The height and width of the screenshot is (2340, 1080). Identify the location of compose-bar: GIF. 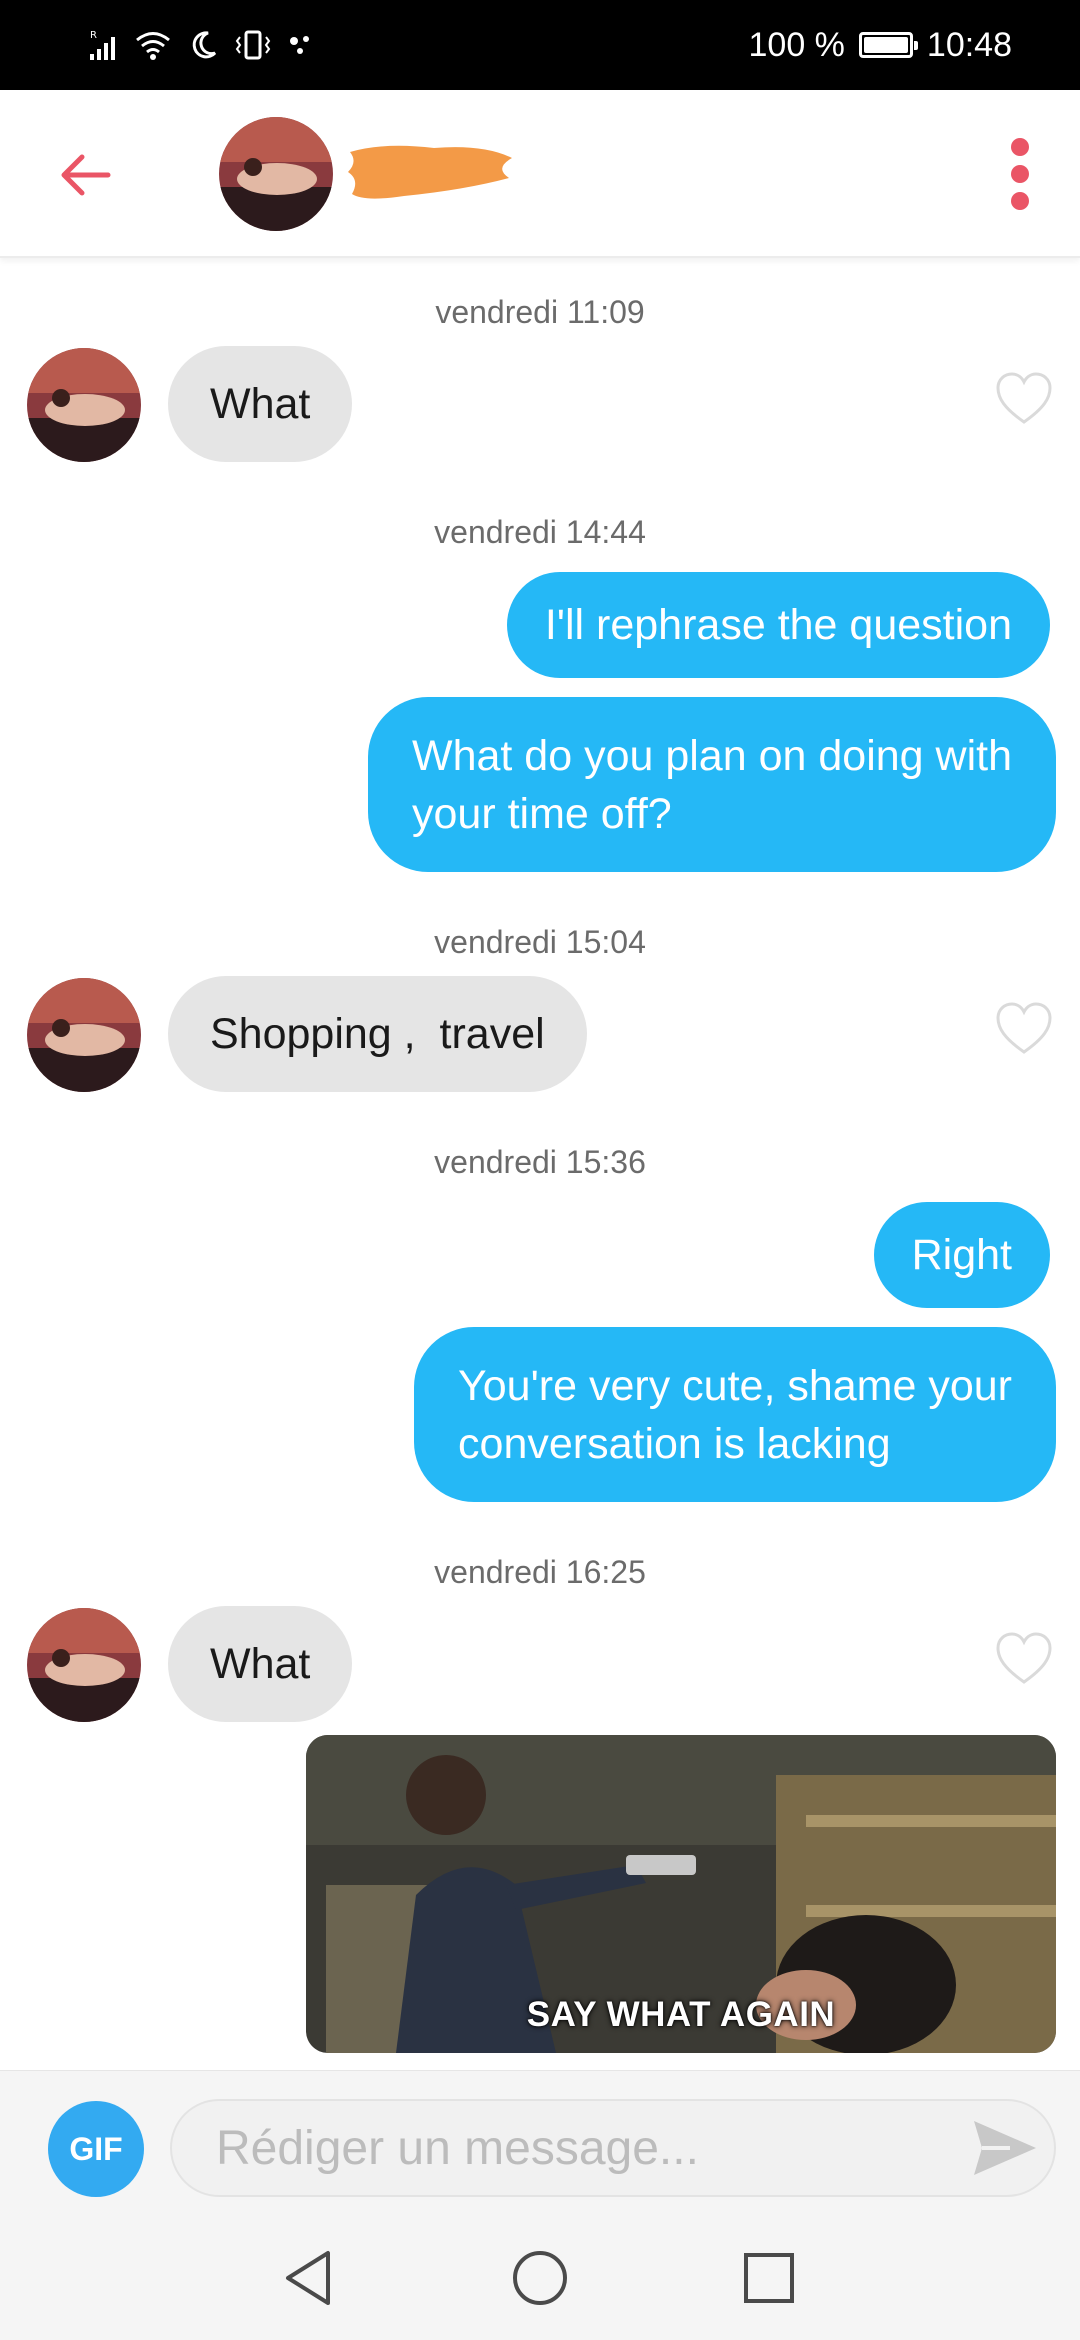
(540, 2142).